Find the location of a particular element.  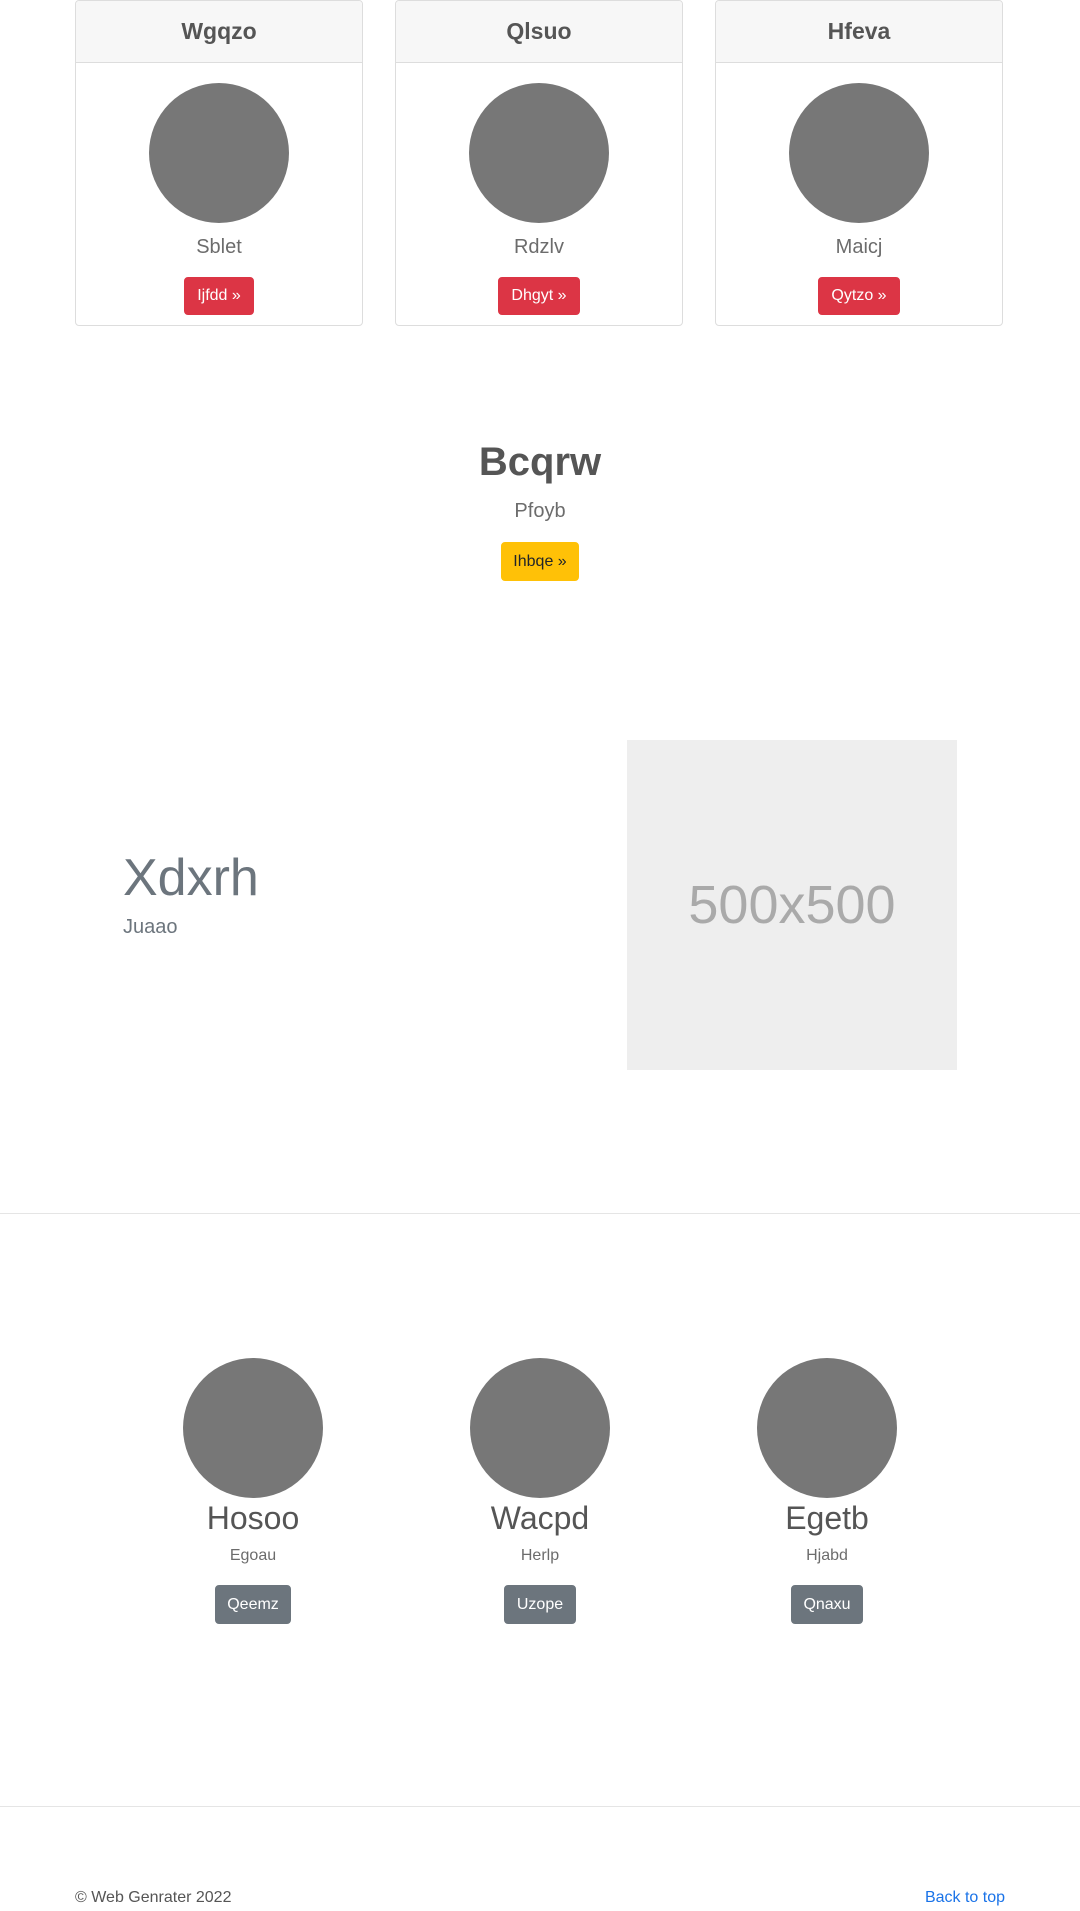

feature-title: Xdxrh is located at coordinates (191, 878).